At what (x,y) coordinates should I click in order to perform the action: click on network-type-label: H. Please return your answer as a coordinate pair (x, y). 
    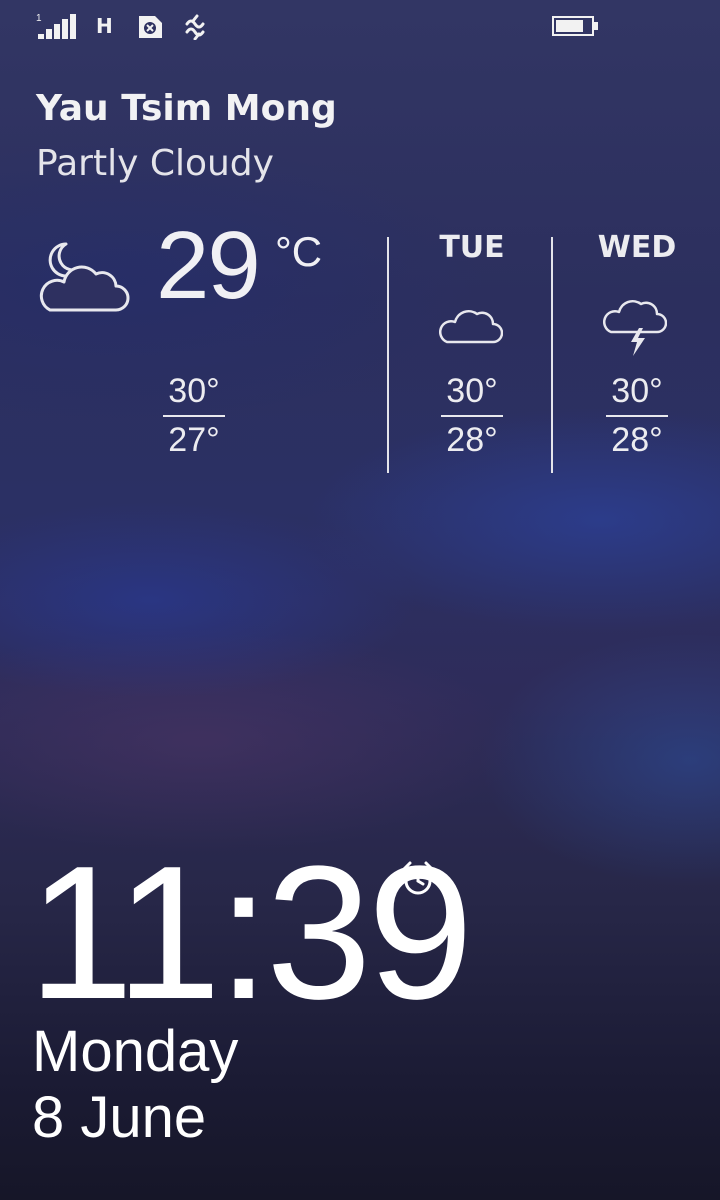
    Looking at the image, I should click on (104, 26).